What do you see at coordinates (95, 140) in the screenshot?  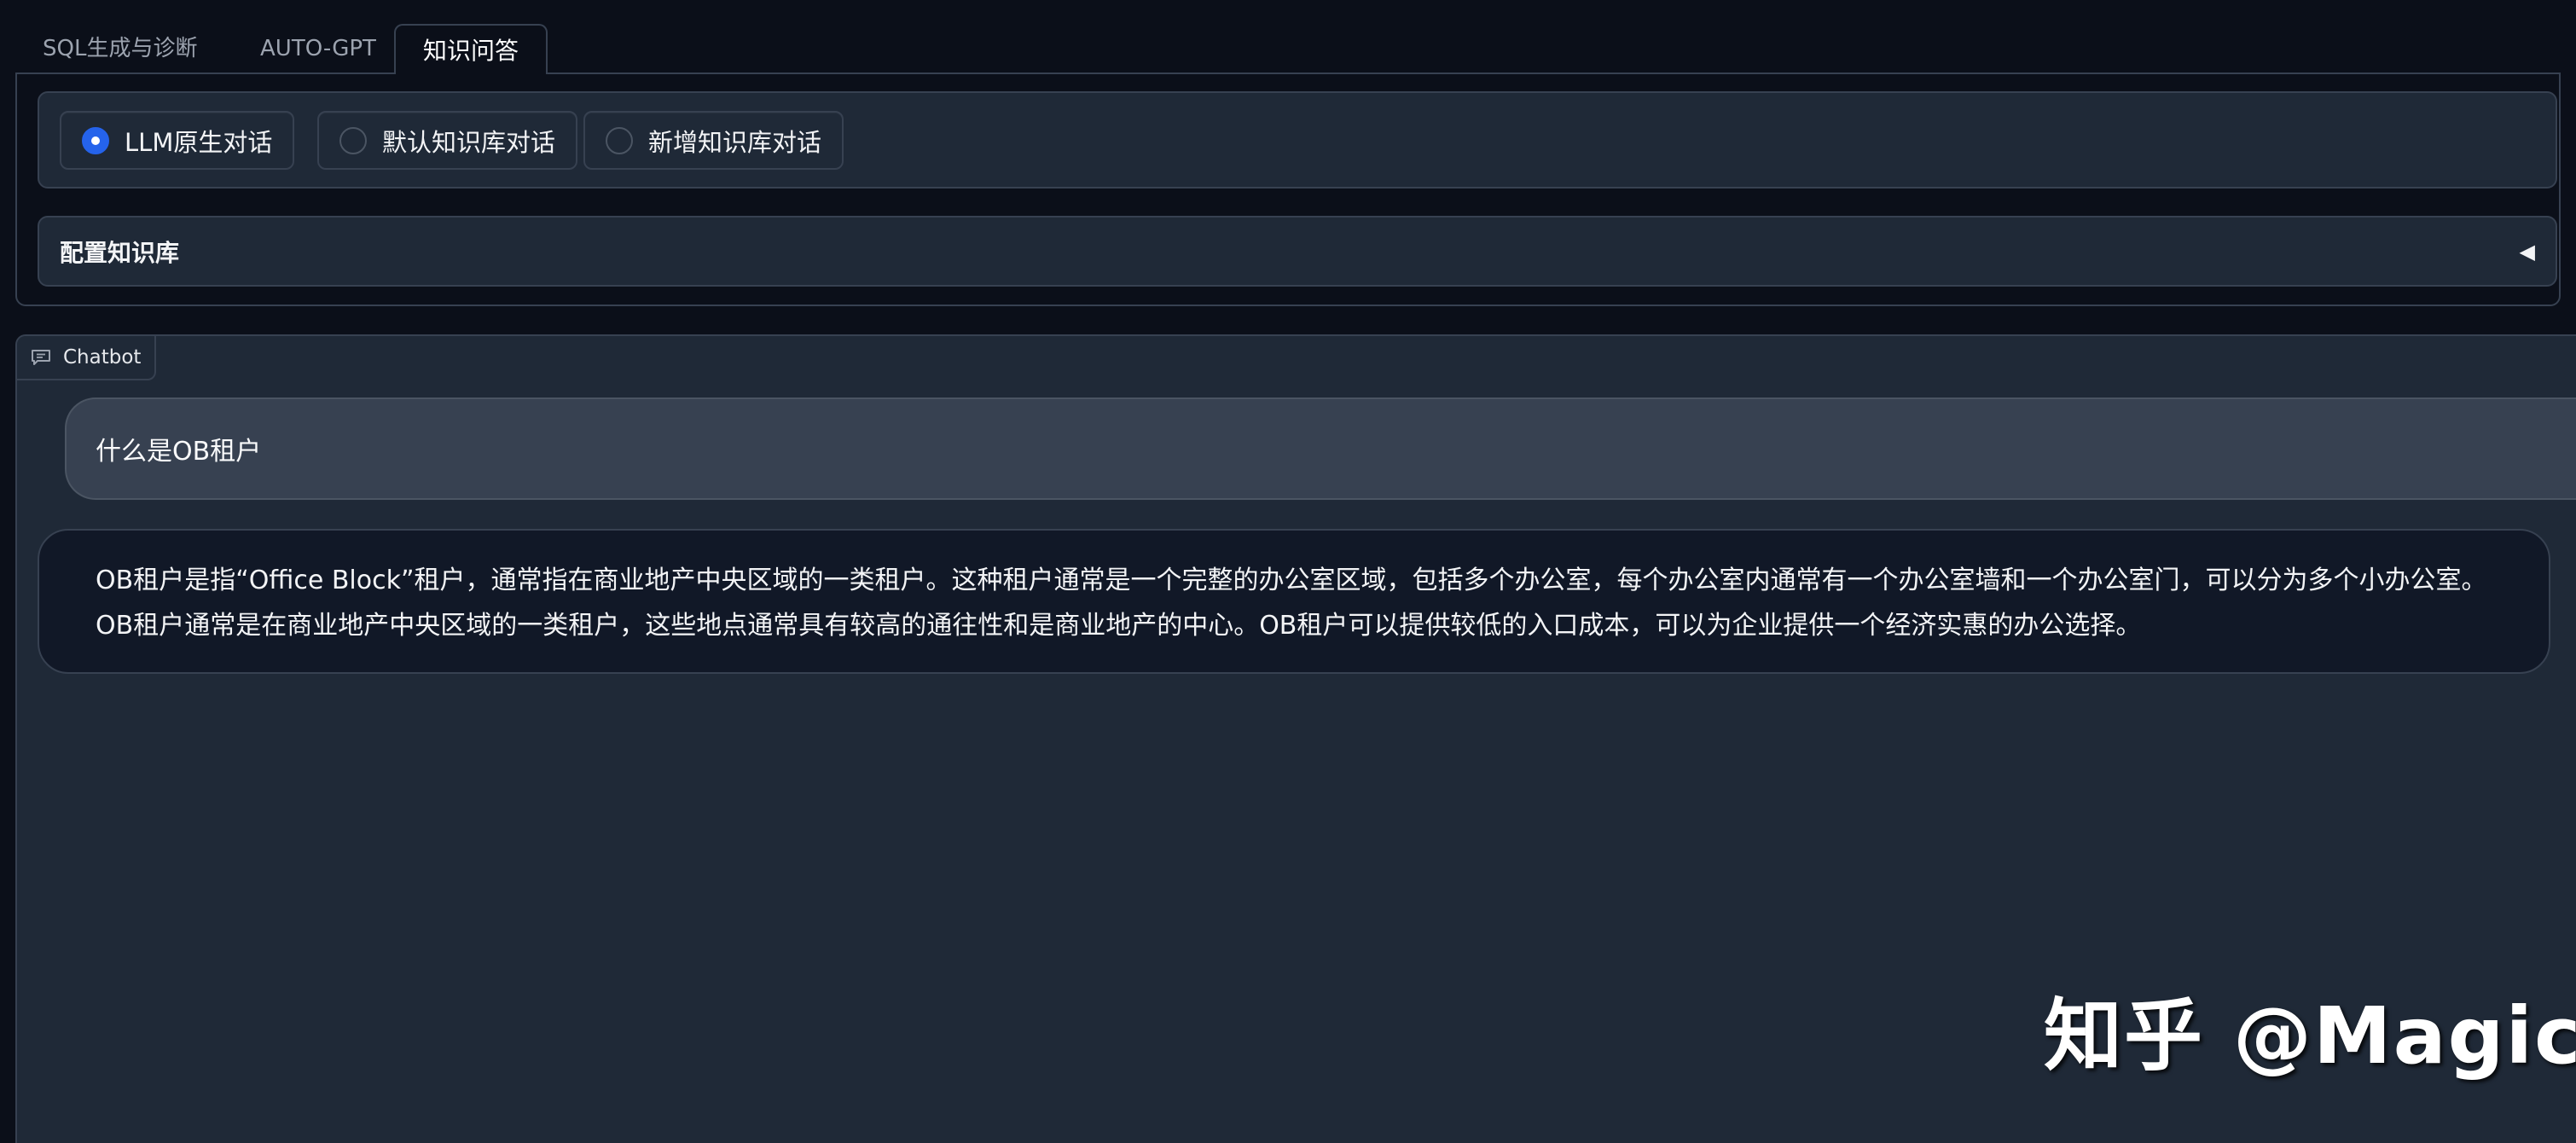 I see `radio-checked-icon` at bounding box center [95, 140].